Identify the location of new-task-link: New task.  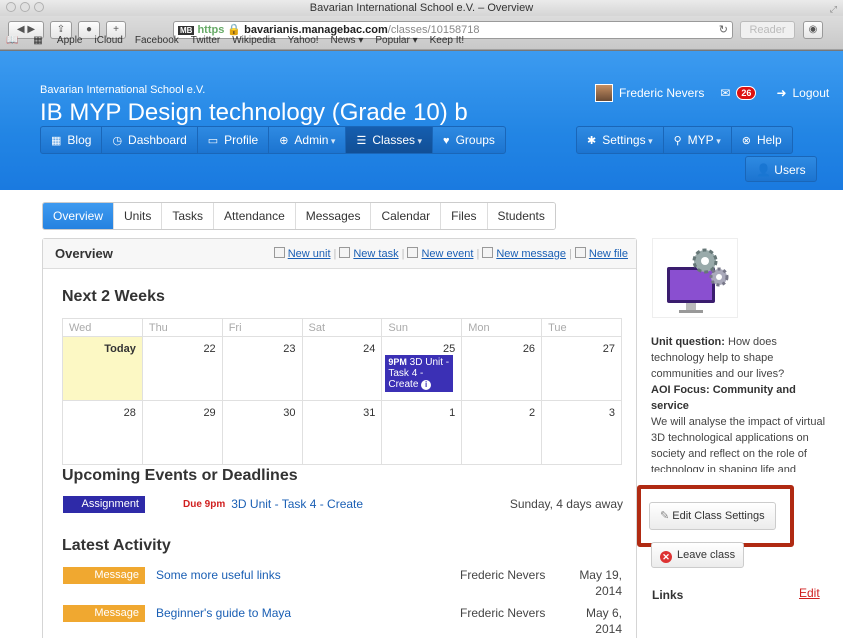
(375, 254).